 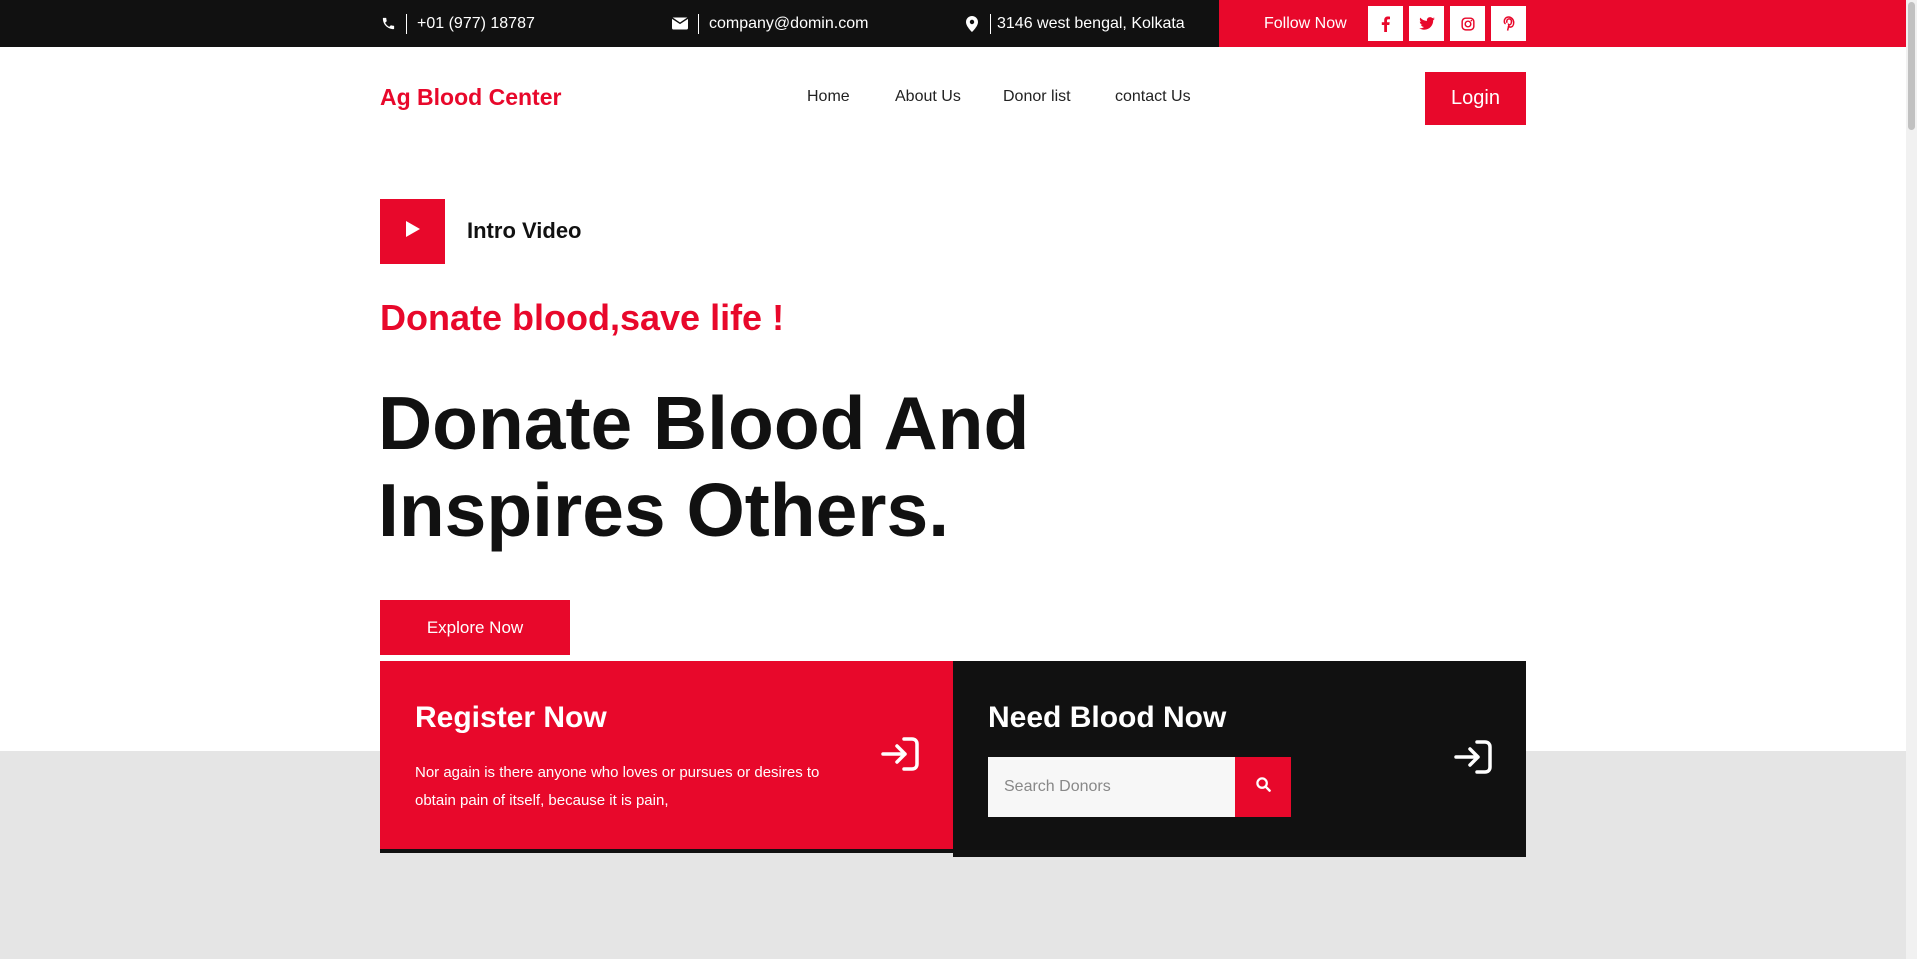 I want to click on search-icon, so click(x=1263, y=787).